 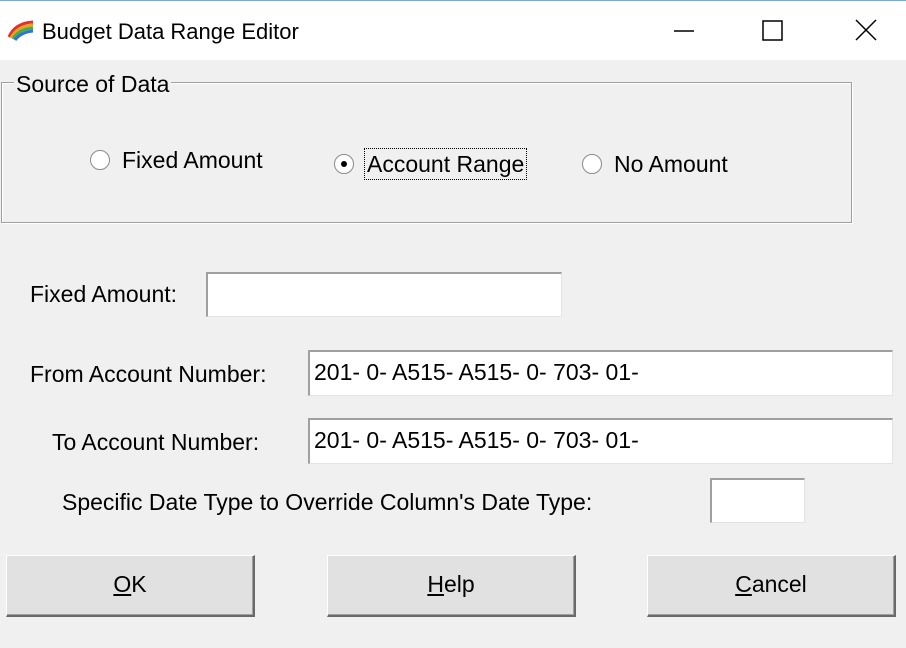 I want to click on cancel-button: Cancel, so click(x=771, y=586).